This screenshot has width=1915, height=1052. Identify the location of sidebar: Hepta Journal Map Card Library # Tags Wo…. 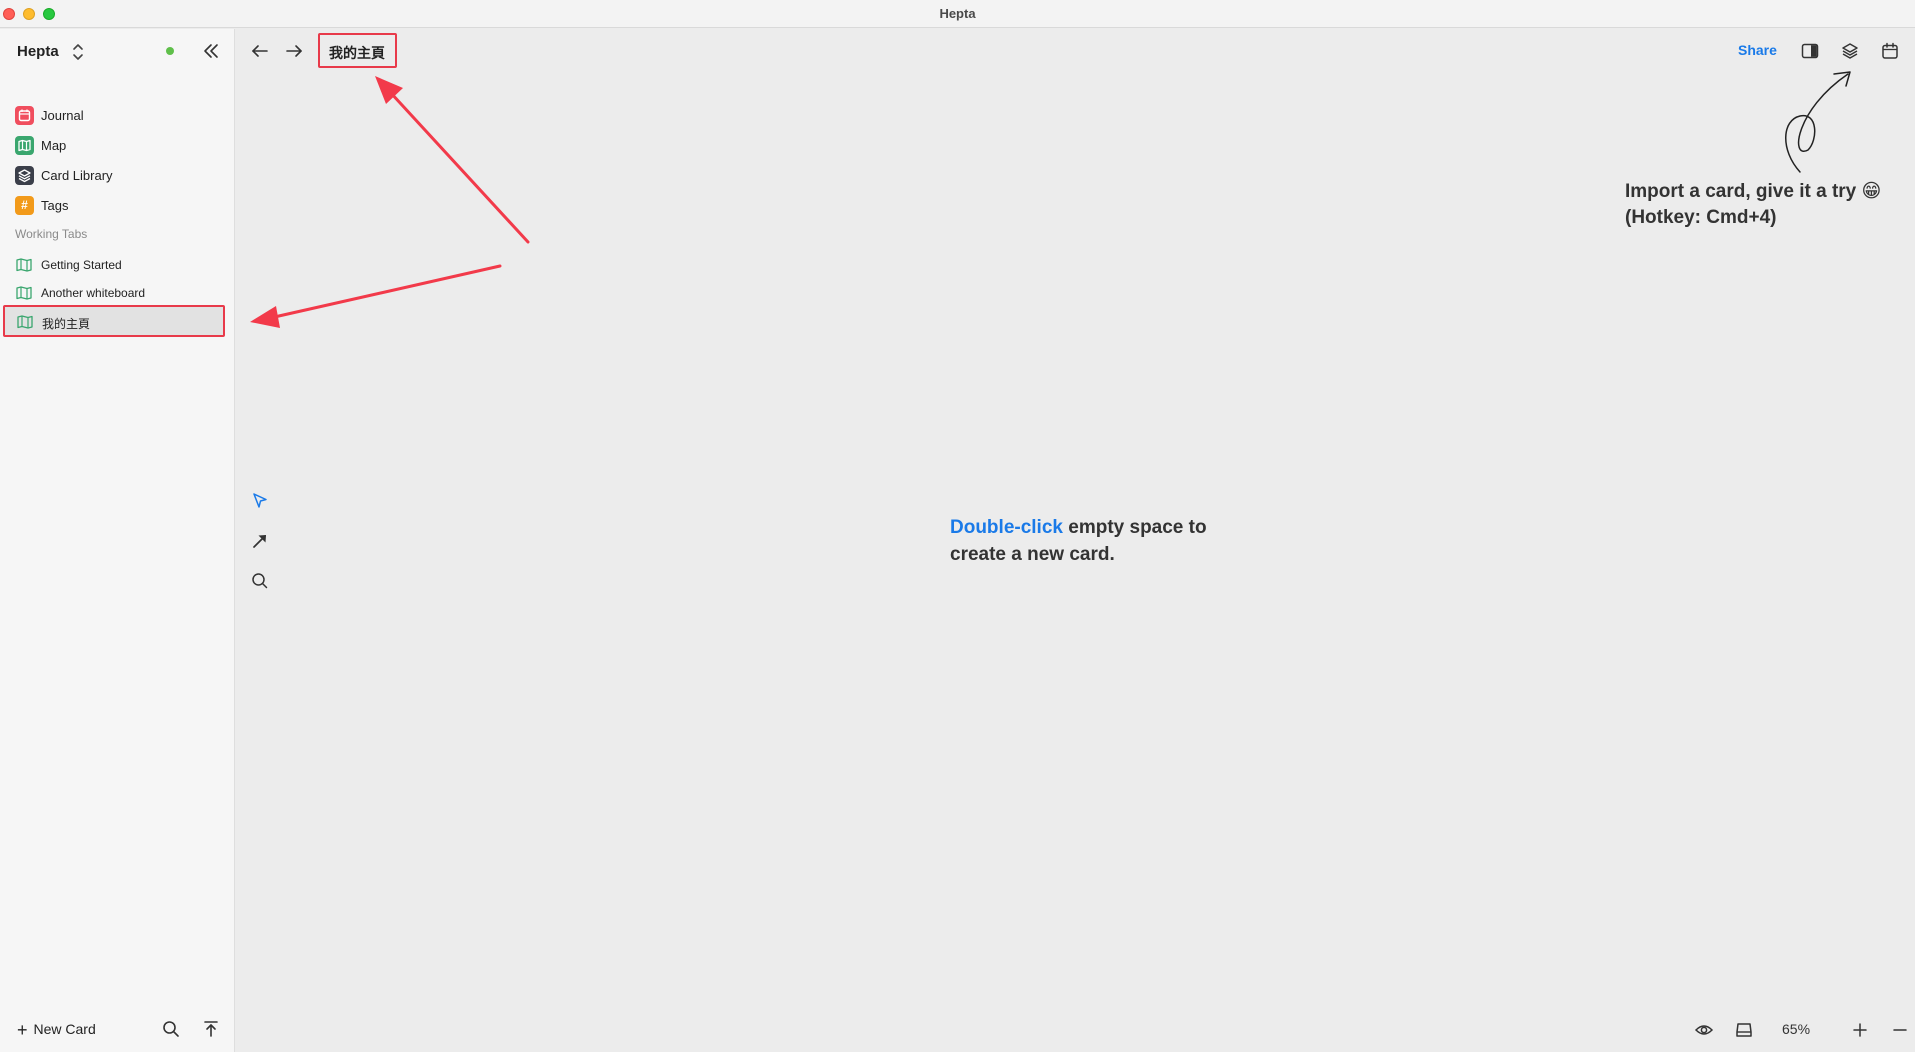
(117, 540).